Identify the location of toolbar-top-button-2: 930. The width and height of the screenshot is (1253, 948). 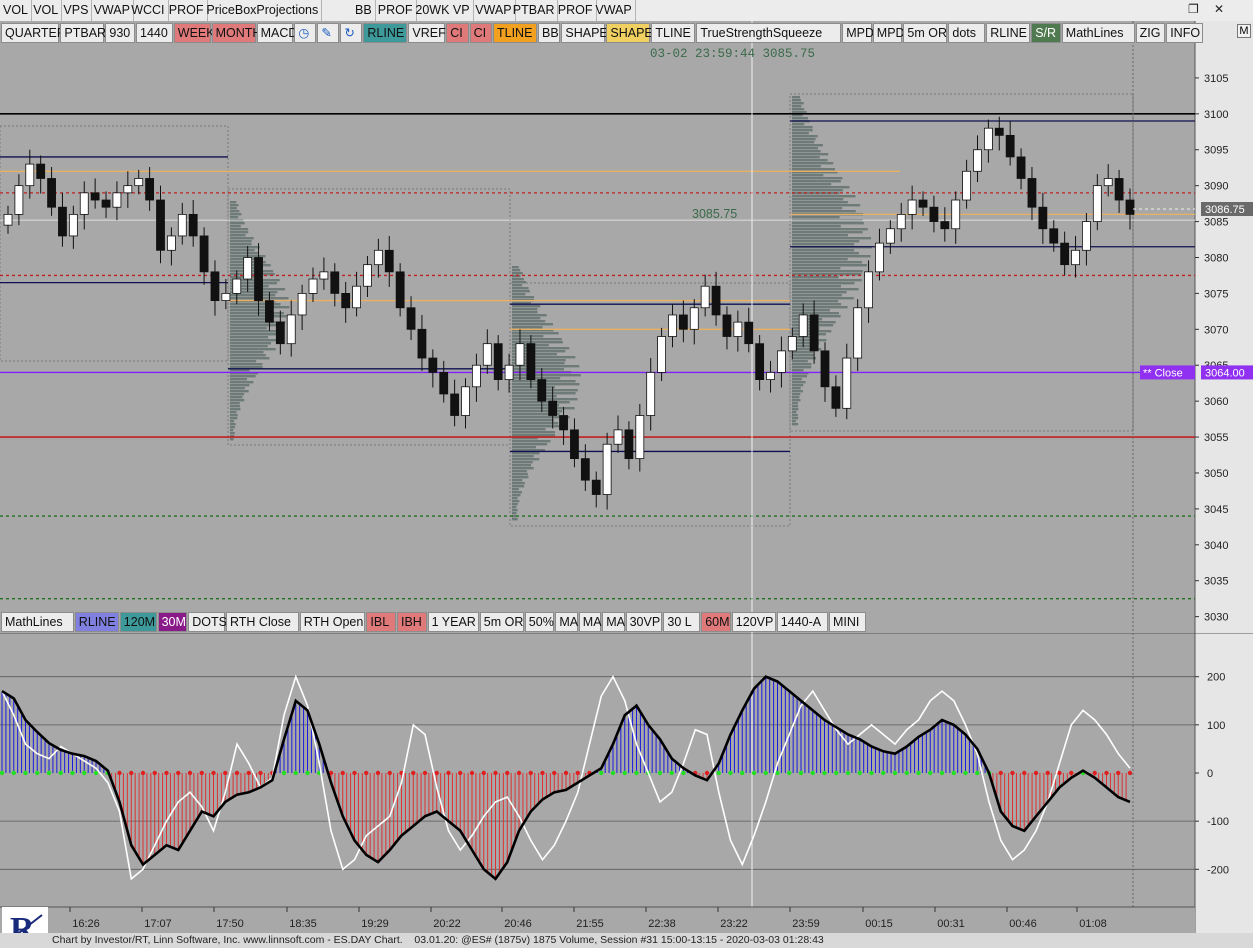
(120, 33).